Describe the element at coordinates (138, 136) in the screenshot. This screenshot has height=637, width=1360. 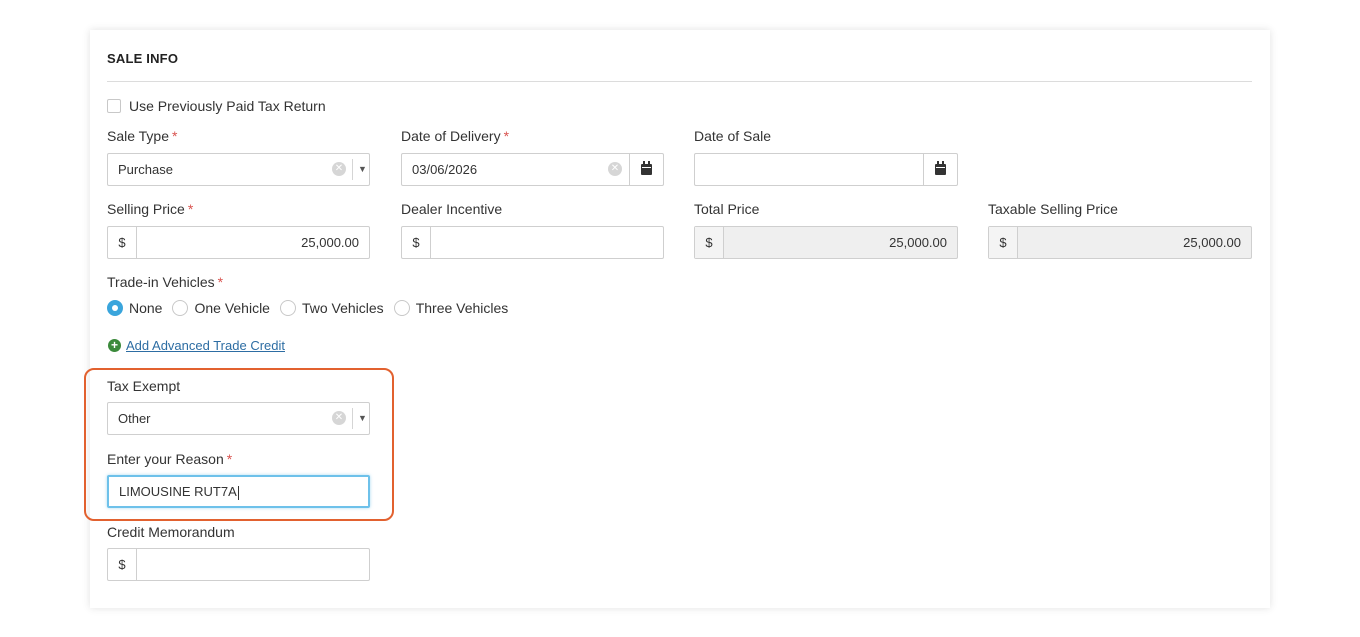
I see `sale-type-label-text: Sale Type` at that location.